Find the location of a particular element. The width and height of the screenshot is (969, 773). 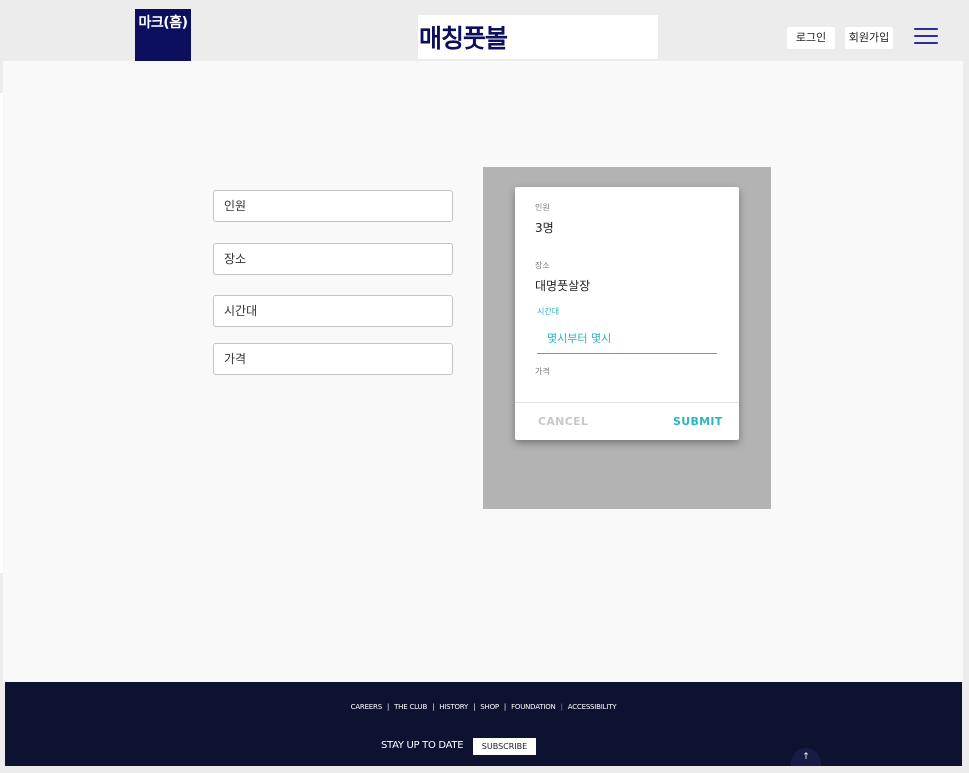

footer-link-accessibility: ACCESSIBILITY is located at coordinates (592, 707).